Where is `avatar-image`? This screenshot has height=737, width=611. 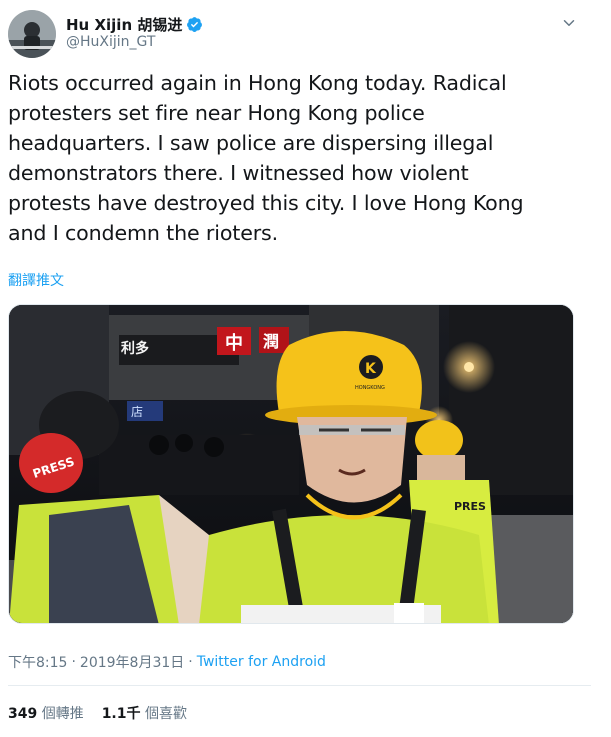 avatar-image is located at coordinates (32, 34).